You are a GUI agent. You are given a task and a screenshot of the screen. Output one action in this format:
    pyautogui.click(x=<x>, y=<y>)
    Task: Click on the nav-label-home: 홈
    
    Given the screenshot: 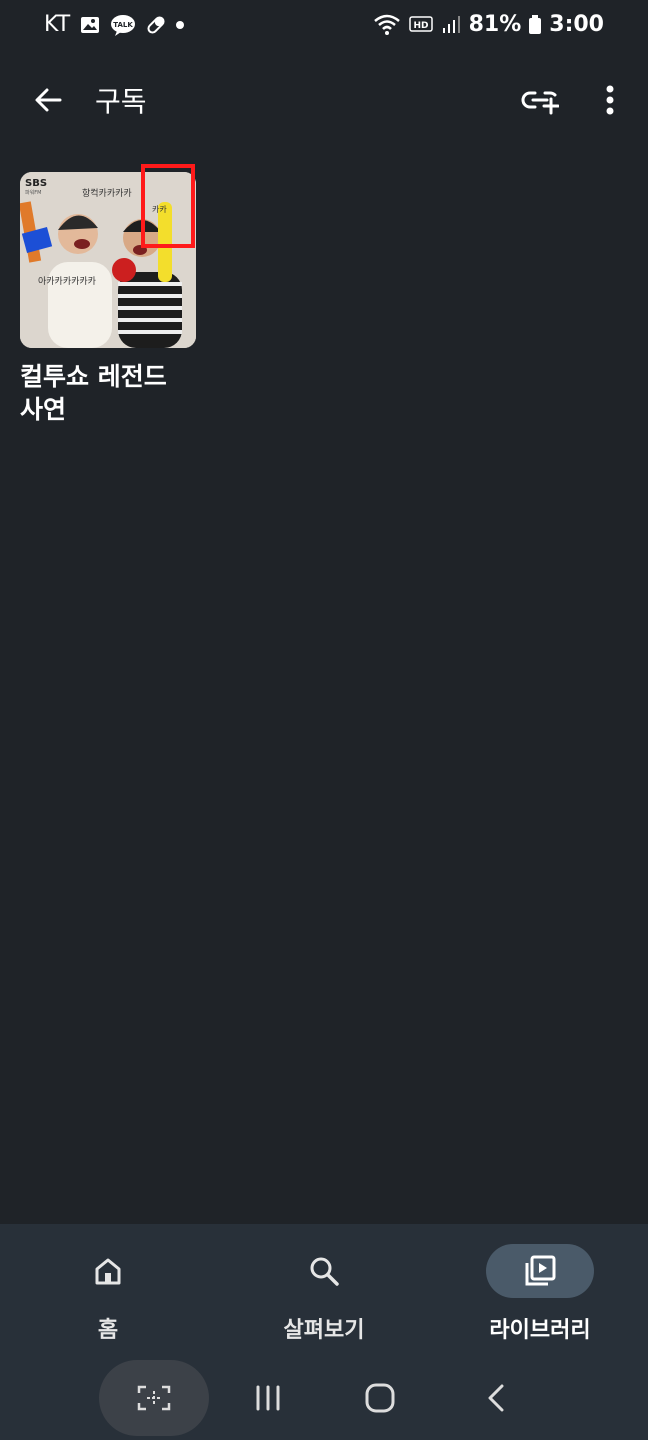 What is the action you would take?
    pyautogui.click(x=108, y=1330)
    